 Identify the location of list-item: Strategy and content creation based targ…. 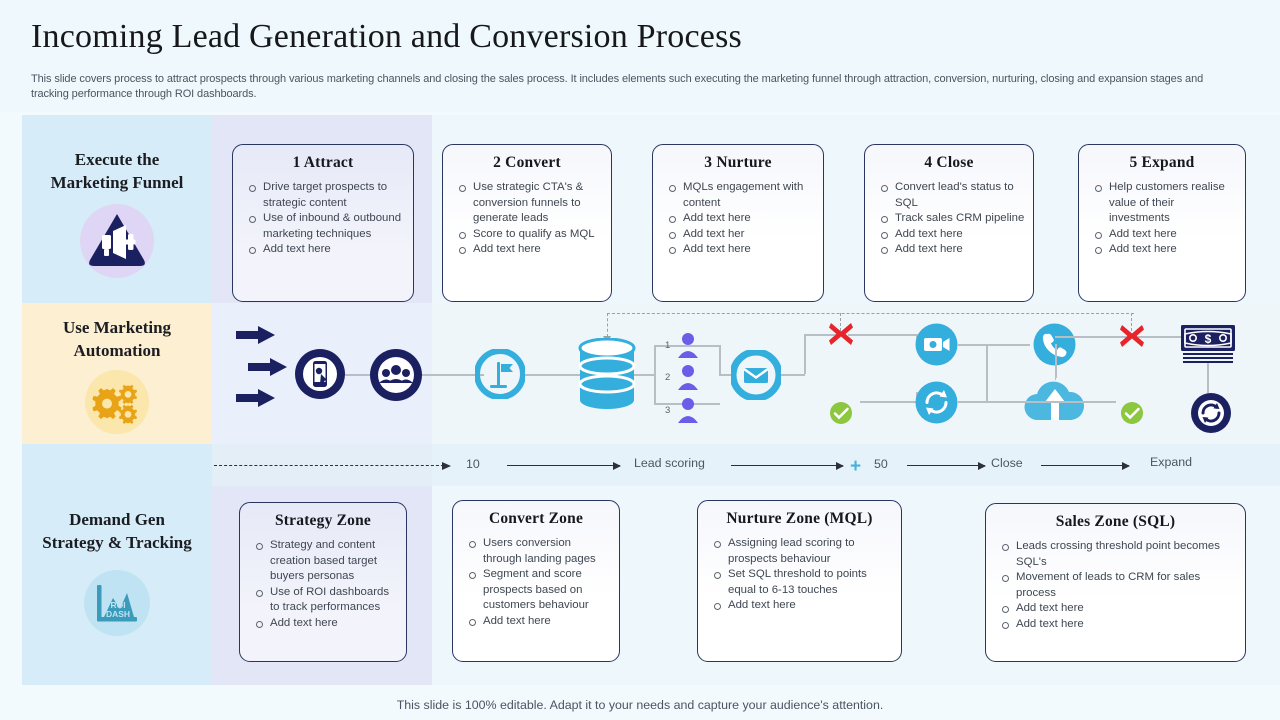
(326, 561).